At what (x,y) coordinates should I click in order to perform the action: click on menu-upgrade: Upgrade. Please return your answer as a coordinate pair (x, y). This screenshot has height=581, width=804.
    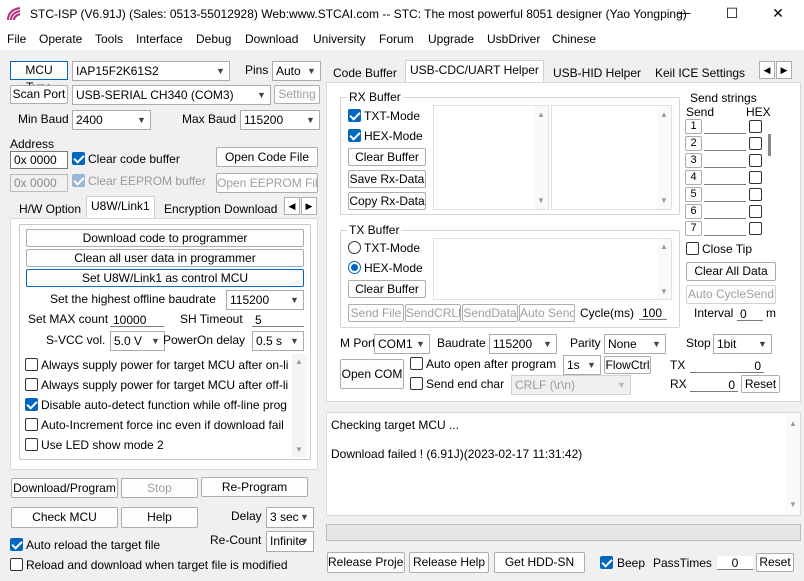
    Looking at the image, I should click on (451, 39).